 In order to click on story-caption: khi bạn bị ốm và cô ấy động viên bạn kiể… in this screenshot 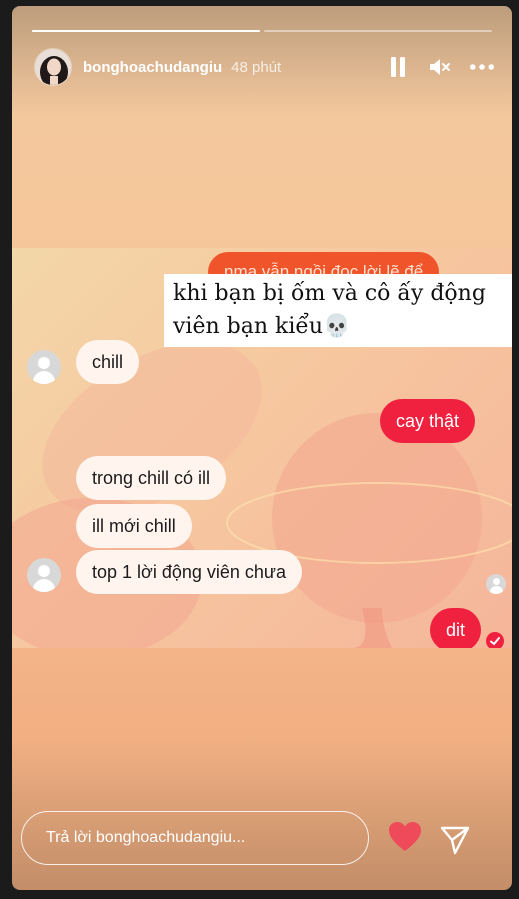, I will do `click(338, 310)`.